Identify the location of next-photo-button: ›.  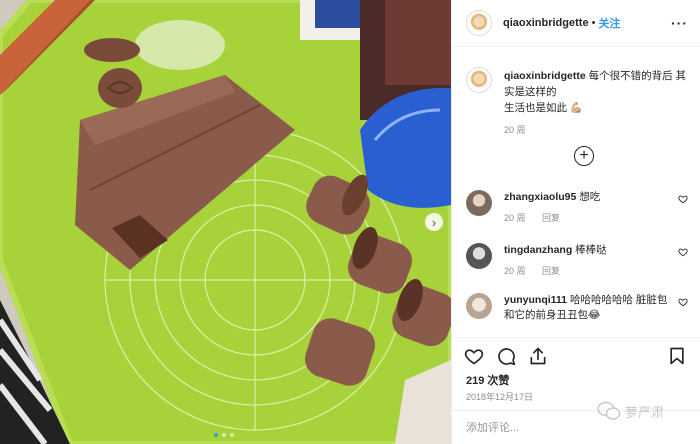
(434, 222).